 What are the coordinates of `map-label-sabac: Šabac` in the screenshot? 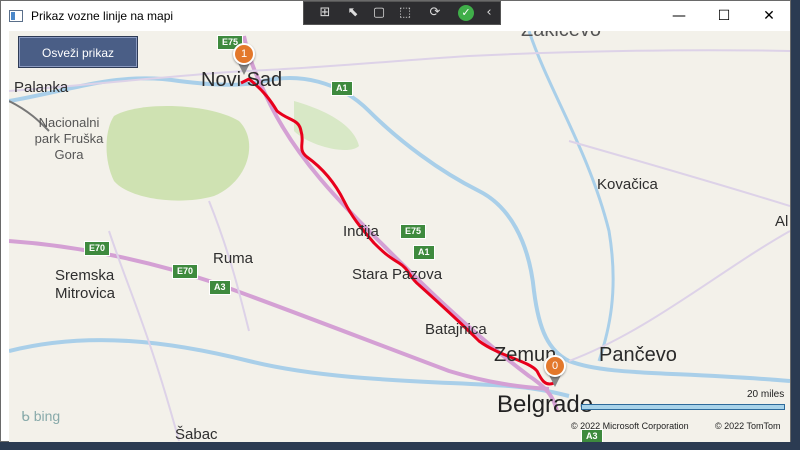 It's located at (196, 434).